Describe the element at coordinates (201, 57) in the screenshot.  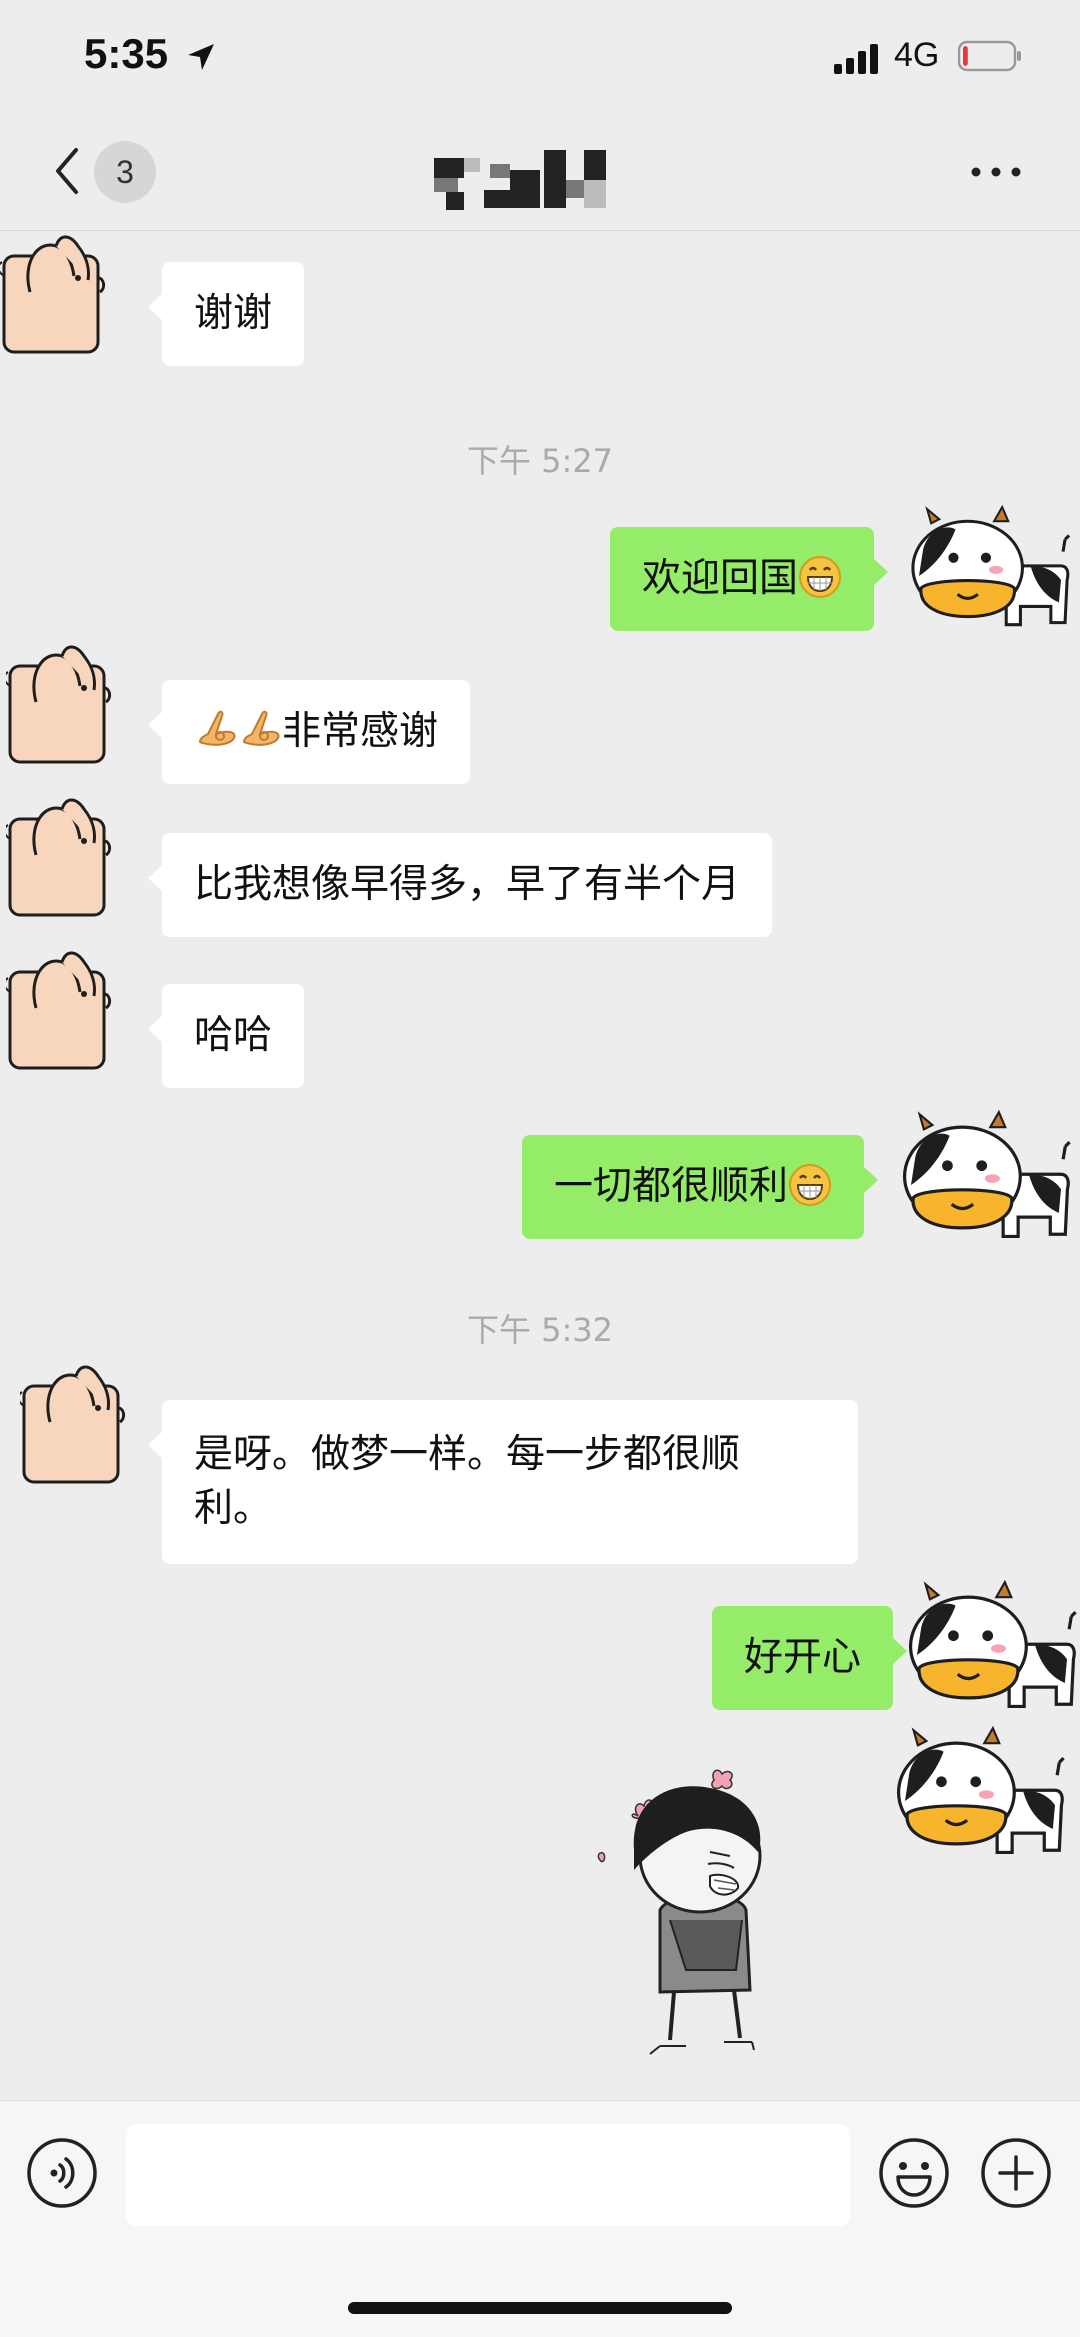
I see `location-arrow-icon` at that location.